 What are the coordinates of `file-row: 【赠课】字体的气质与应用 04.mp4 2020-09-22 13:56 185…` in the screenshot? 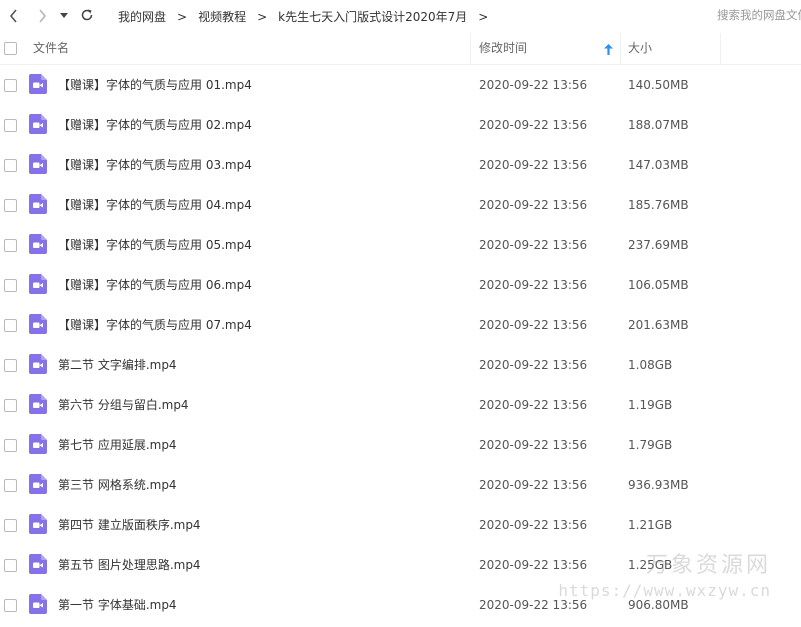 It's located at (400, 205).